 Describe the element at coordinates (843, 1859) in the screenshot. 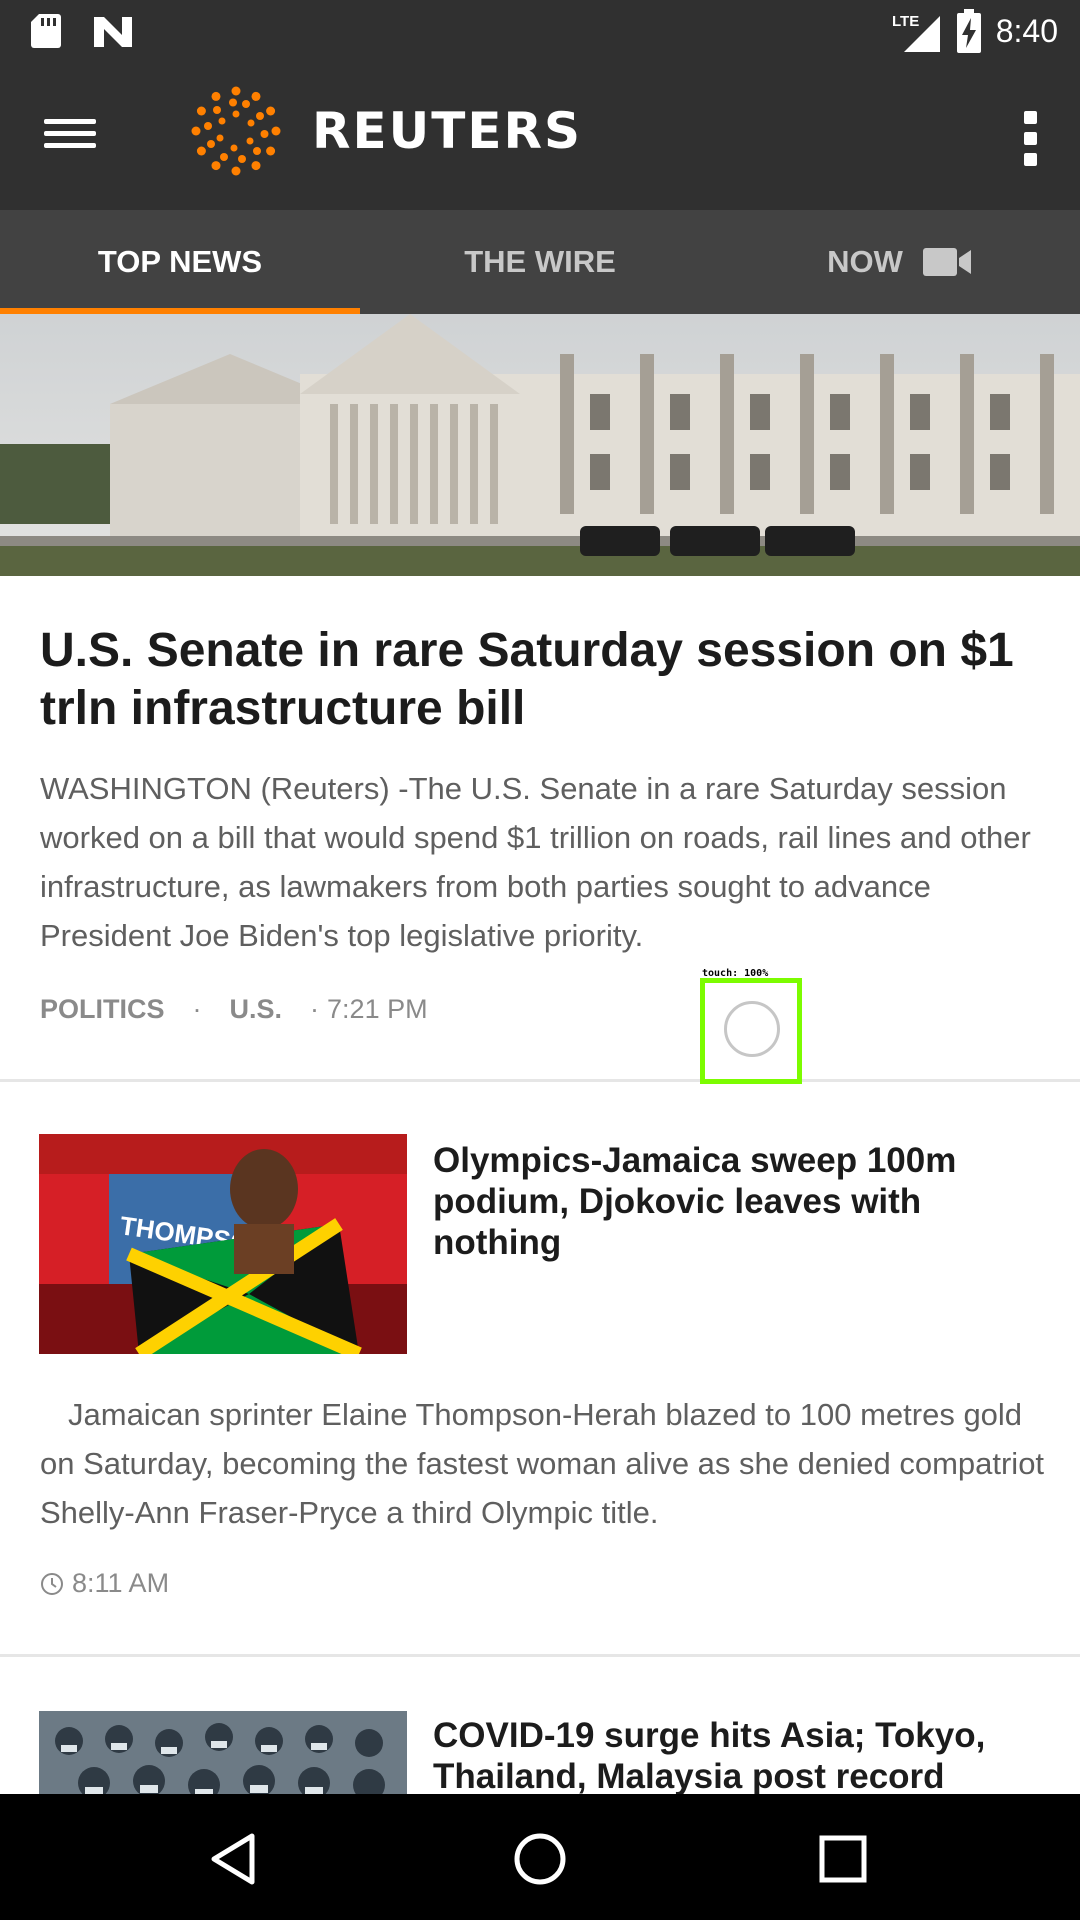

I see `recents-icon` at that location.